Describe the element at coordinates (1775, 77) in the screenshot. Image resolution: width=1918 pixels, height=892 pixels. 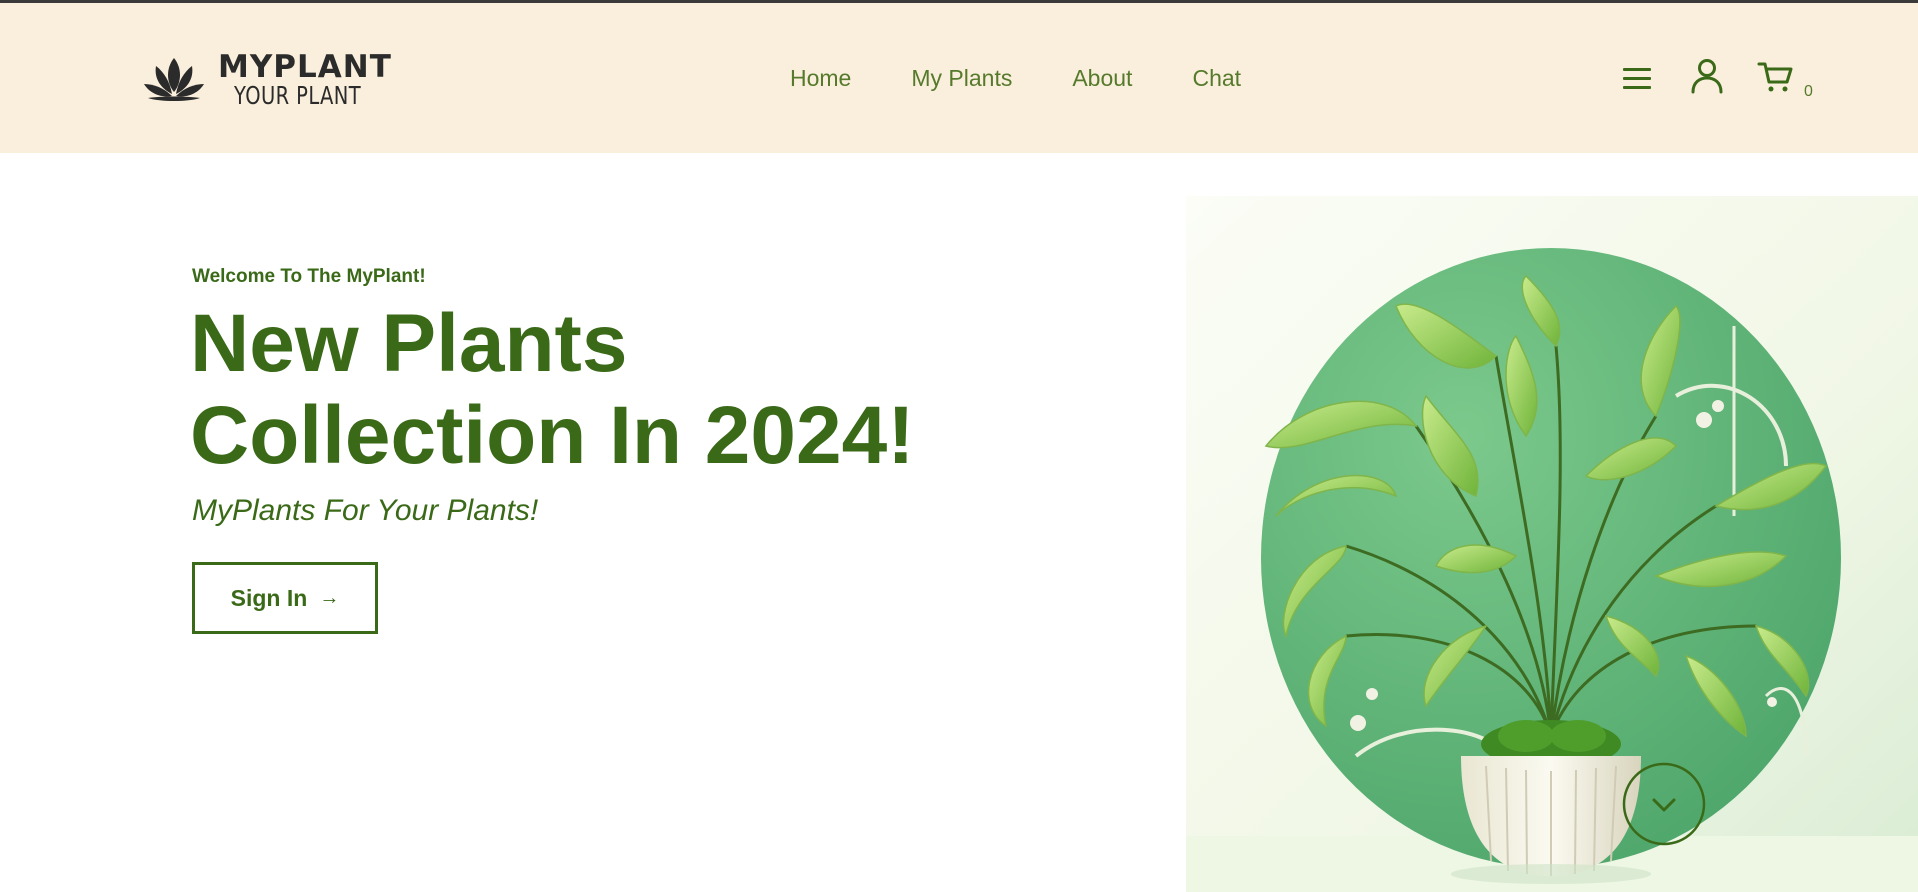
I see `cart-icon` at that location.